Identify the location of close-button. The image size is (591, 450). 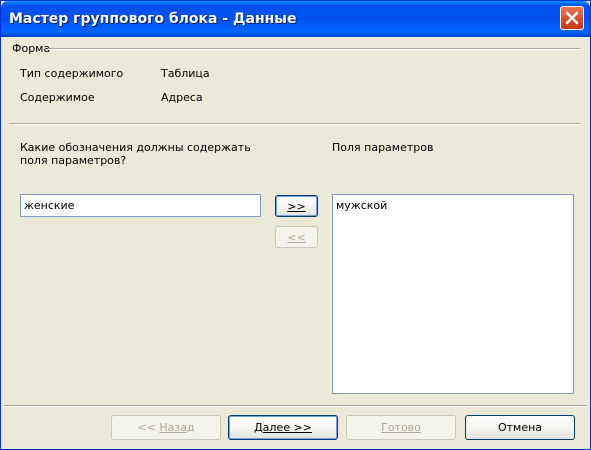
(572, 18).